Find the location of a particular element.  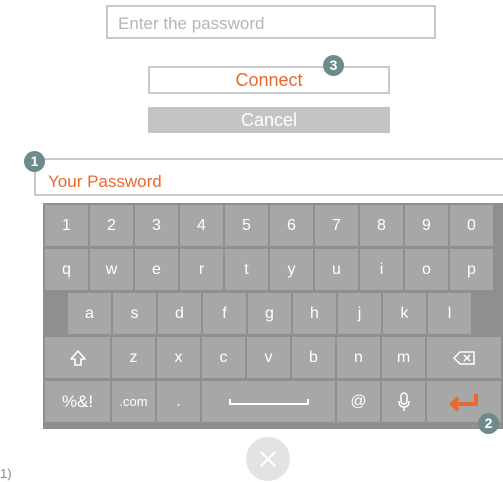

key-label: p is located at coordinates (471, 269).